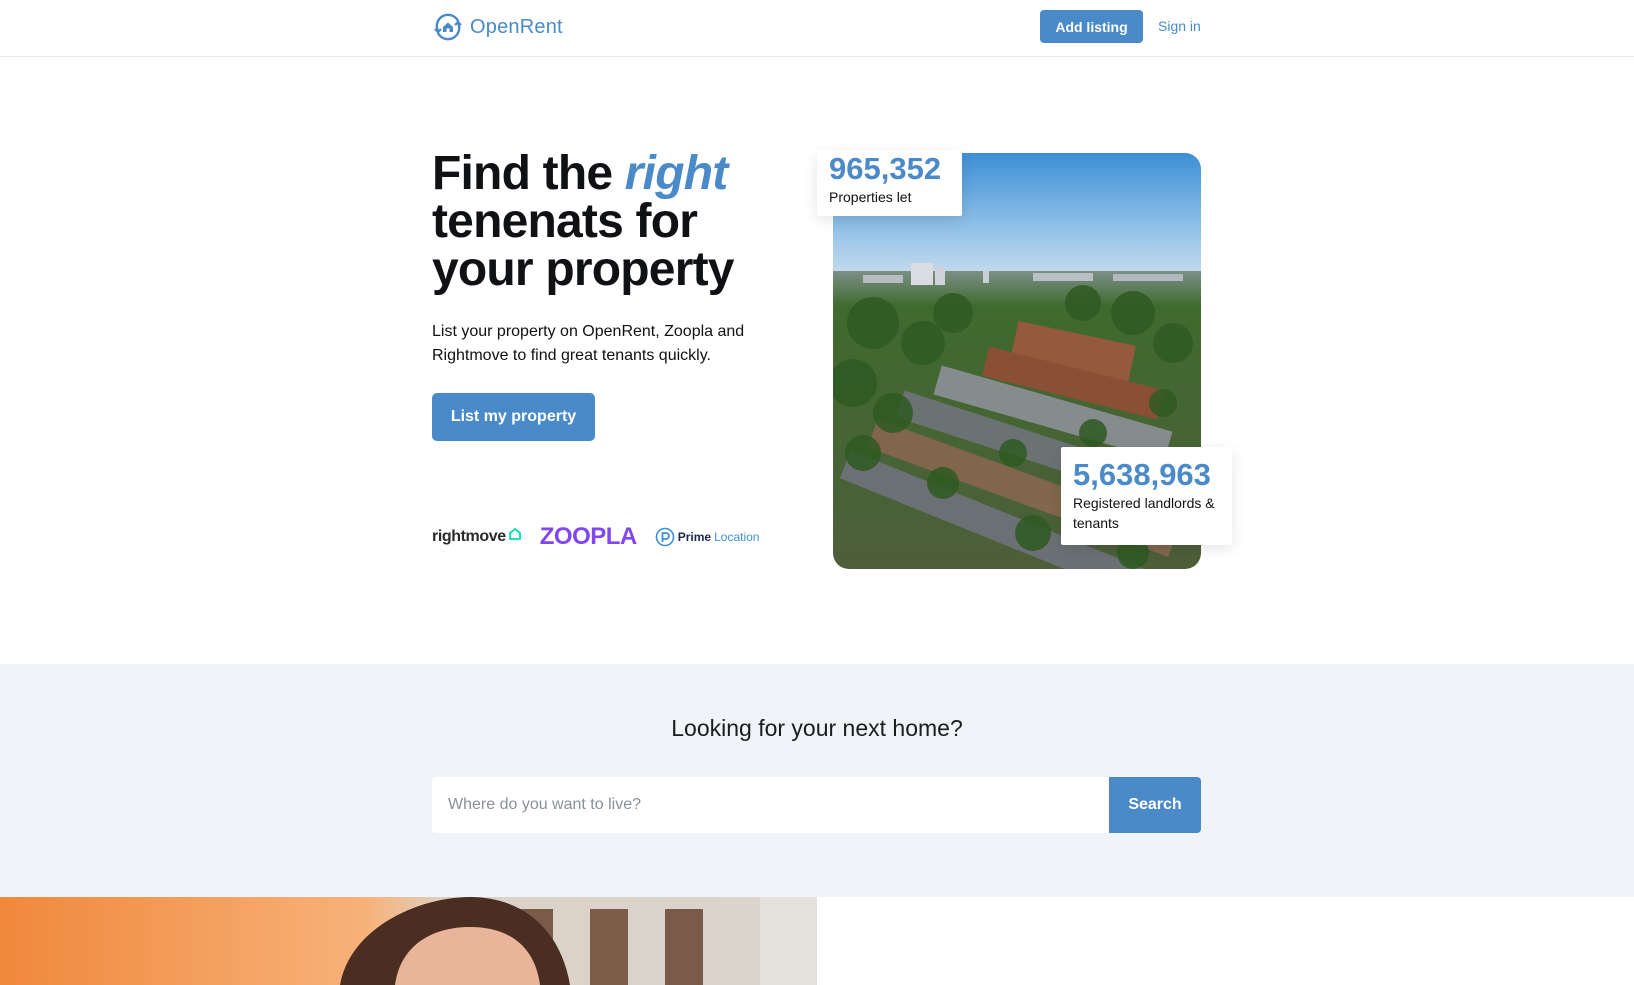  Describe the element at coordinates (737, 537) in the screenshot. I see `primelocation-text-b: Location` at that location.